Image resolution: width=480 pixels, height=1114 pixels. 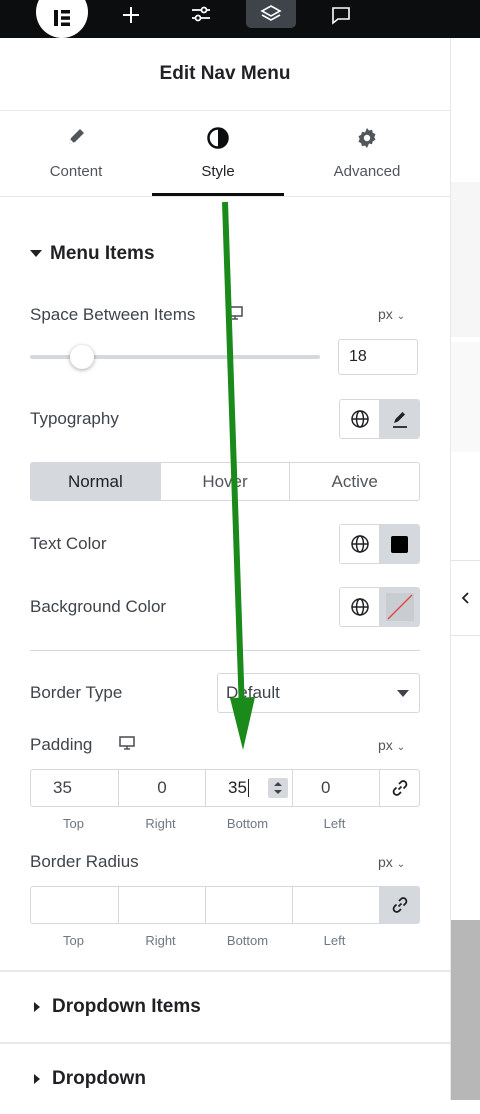 What do you see at coordinates (74, 418) in the screenshot?
I see `typography-label: Typography` at bounding box center [74, 418].